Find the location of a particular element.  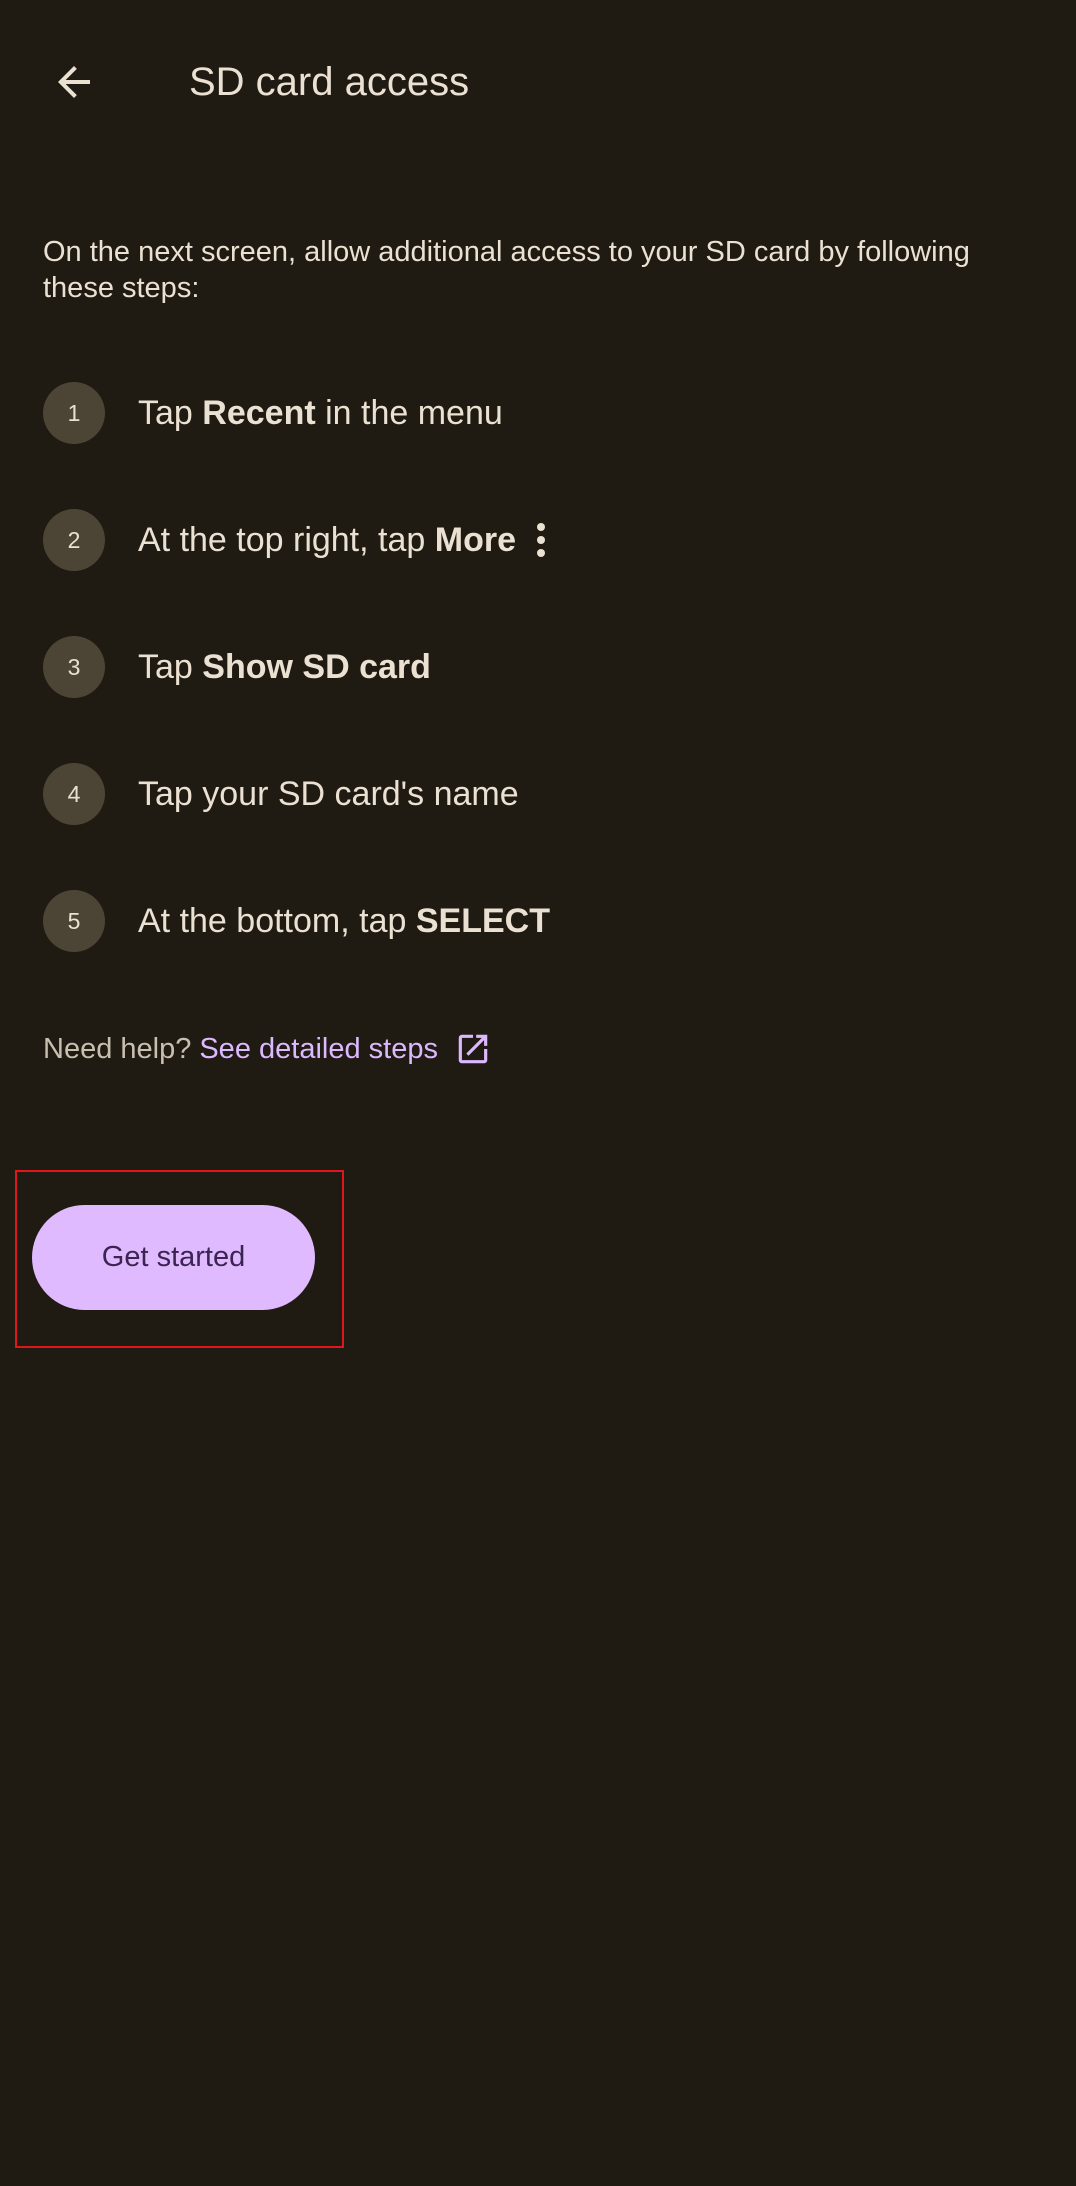

get-started-button: Get started is located at coordinates (173, 1257).